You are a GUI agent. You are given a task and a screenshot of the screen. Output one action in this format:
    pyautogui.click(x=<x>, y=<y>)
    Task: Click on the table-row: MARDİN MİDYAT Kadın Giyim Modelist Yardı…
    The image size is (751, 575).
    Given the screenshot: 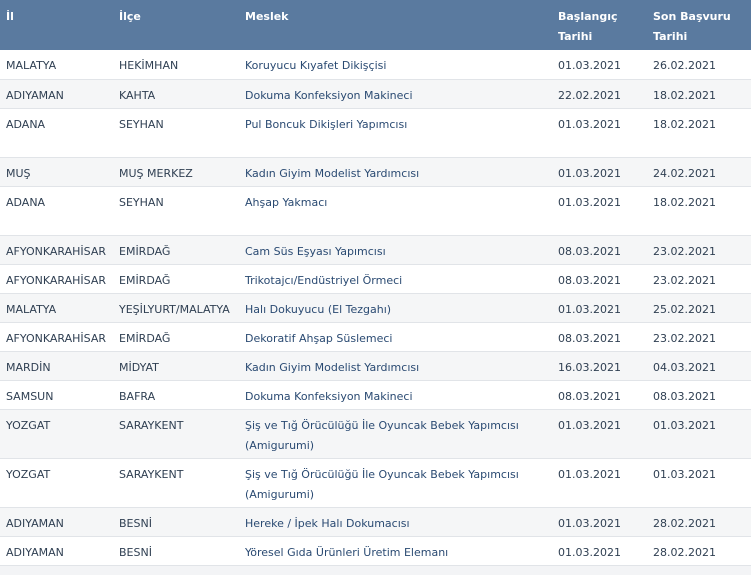 What is the action you would take?
    pyautogui.click(x=375, y=366)
    